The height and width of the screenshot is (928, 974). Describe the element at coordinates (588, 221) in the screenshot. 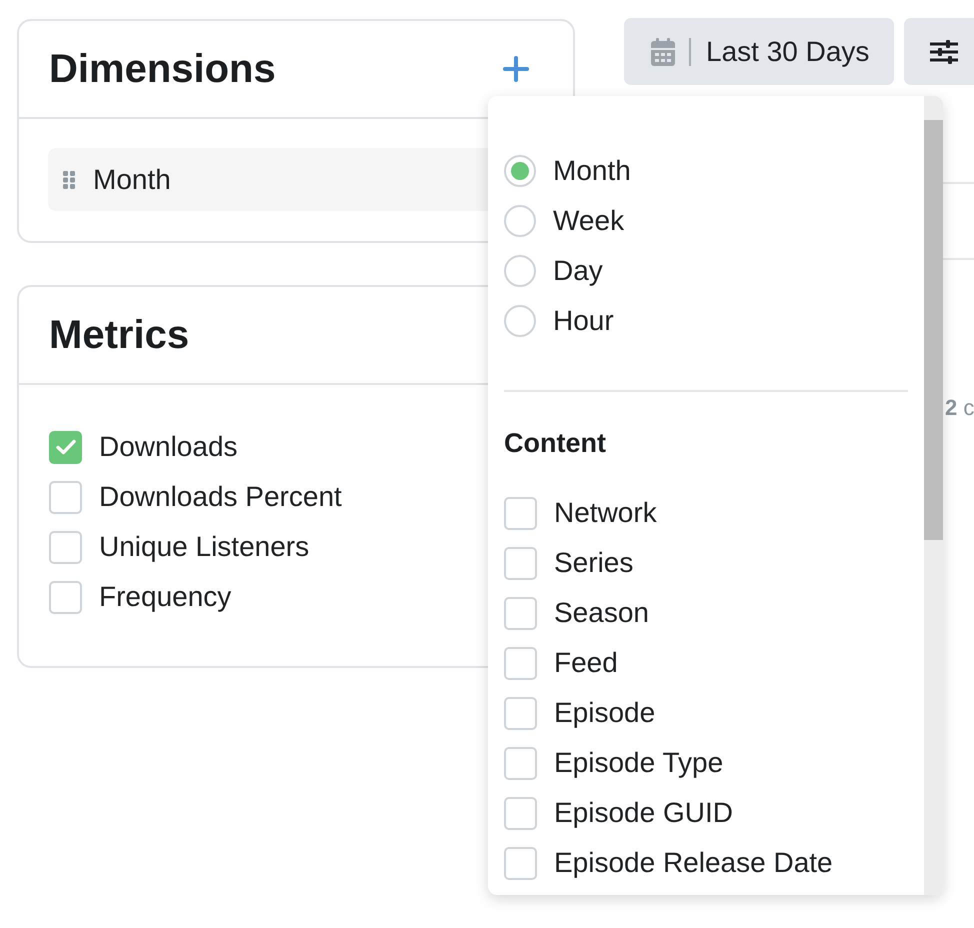

I see `radio-label: Week` at that location.